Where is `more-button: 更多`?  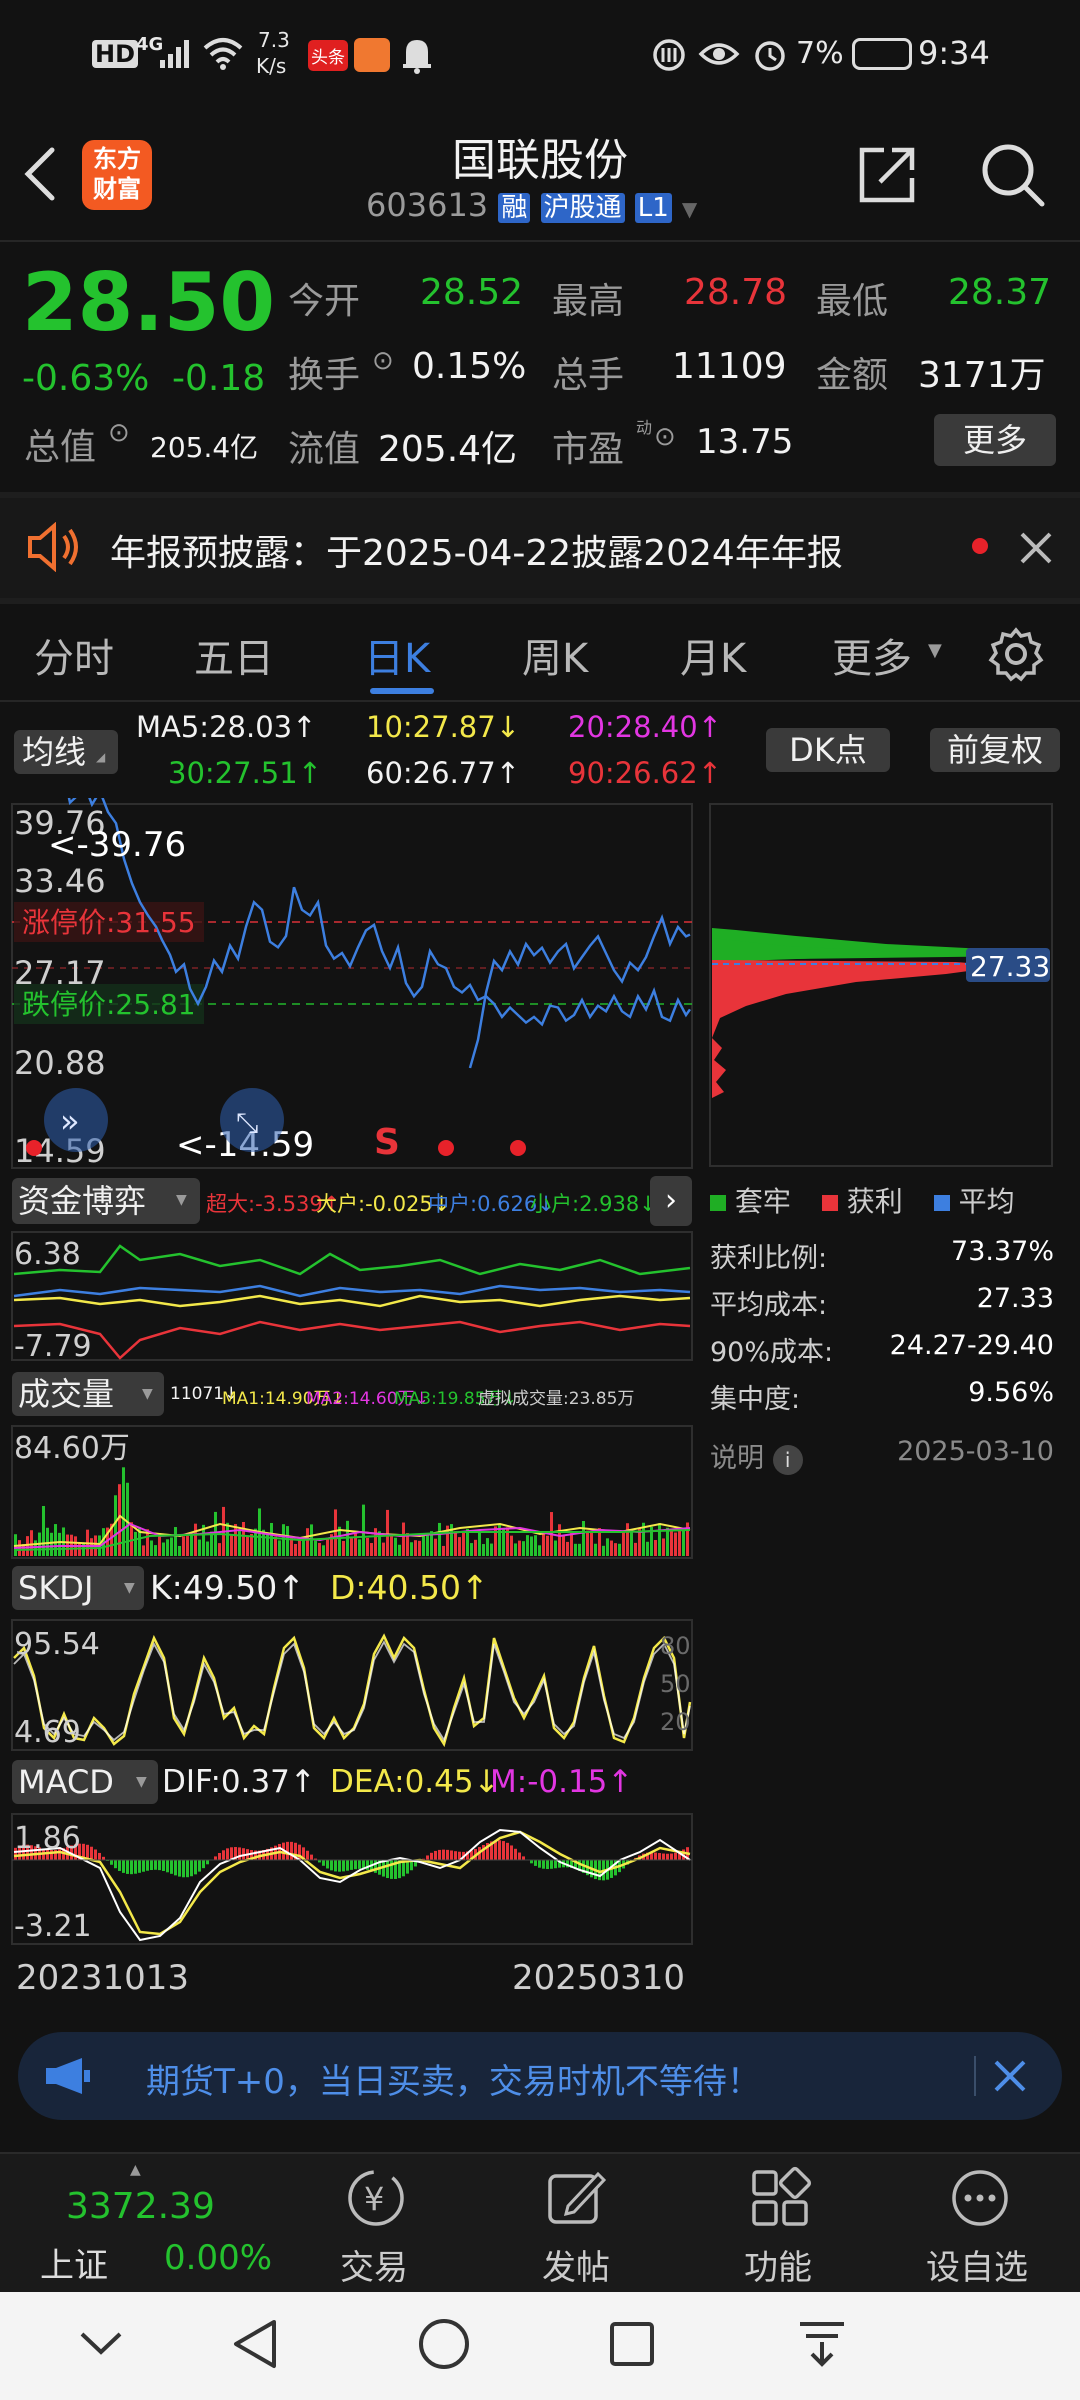 more-button: 更多 is located at coordinates (995, 440).